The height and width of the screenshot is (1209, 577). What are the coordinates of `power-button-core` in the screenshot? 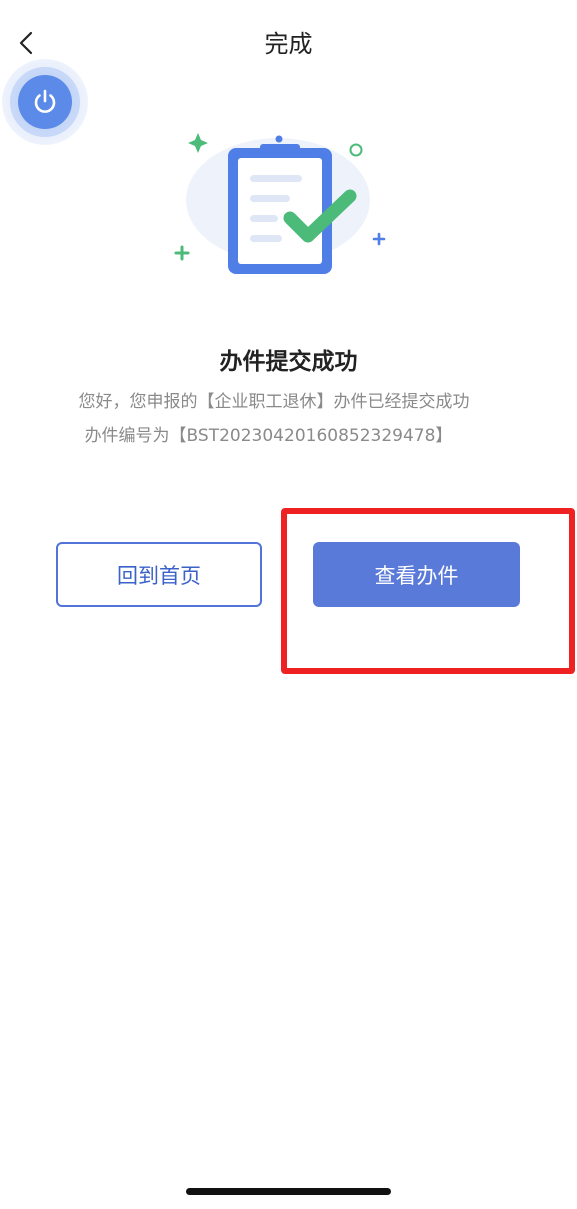 It's located at (45, 102).